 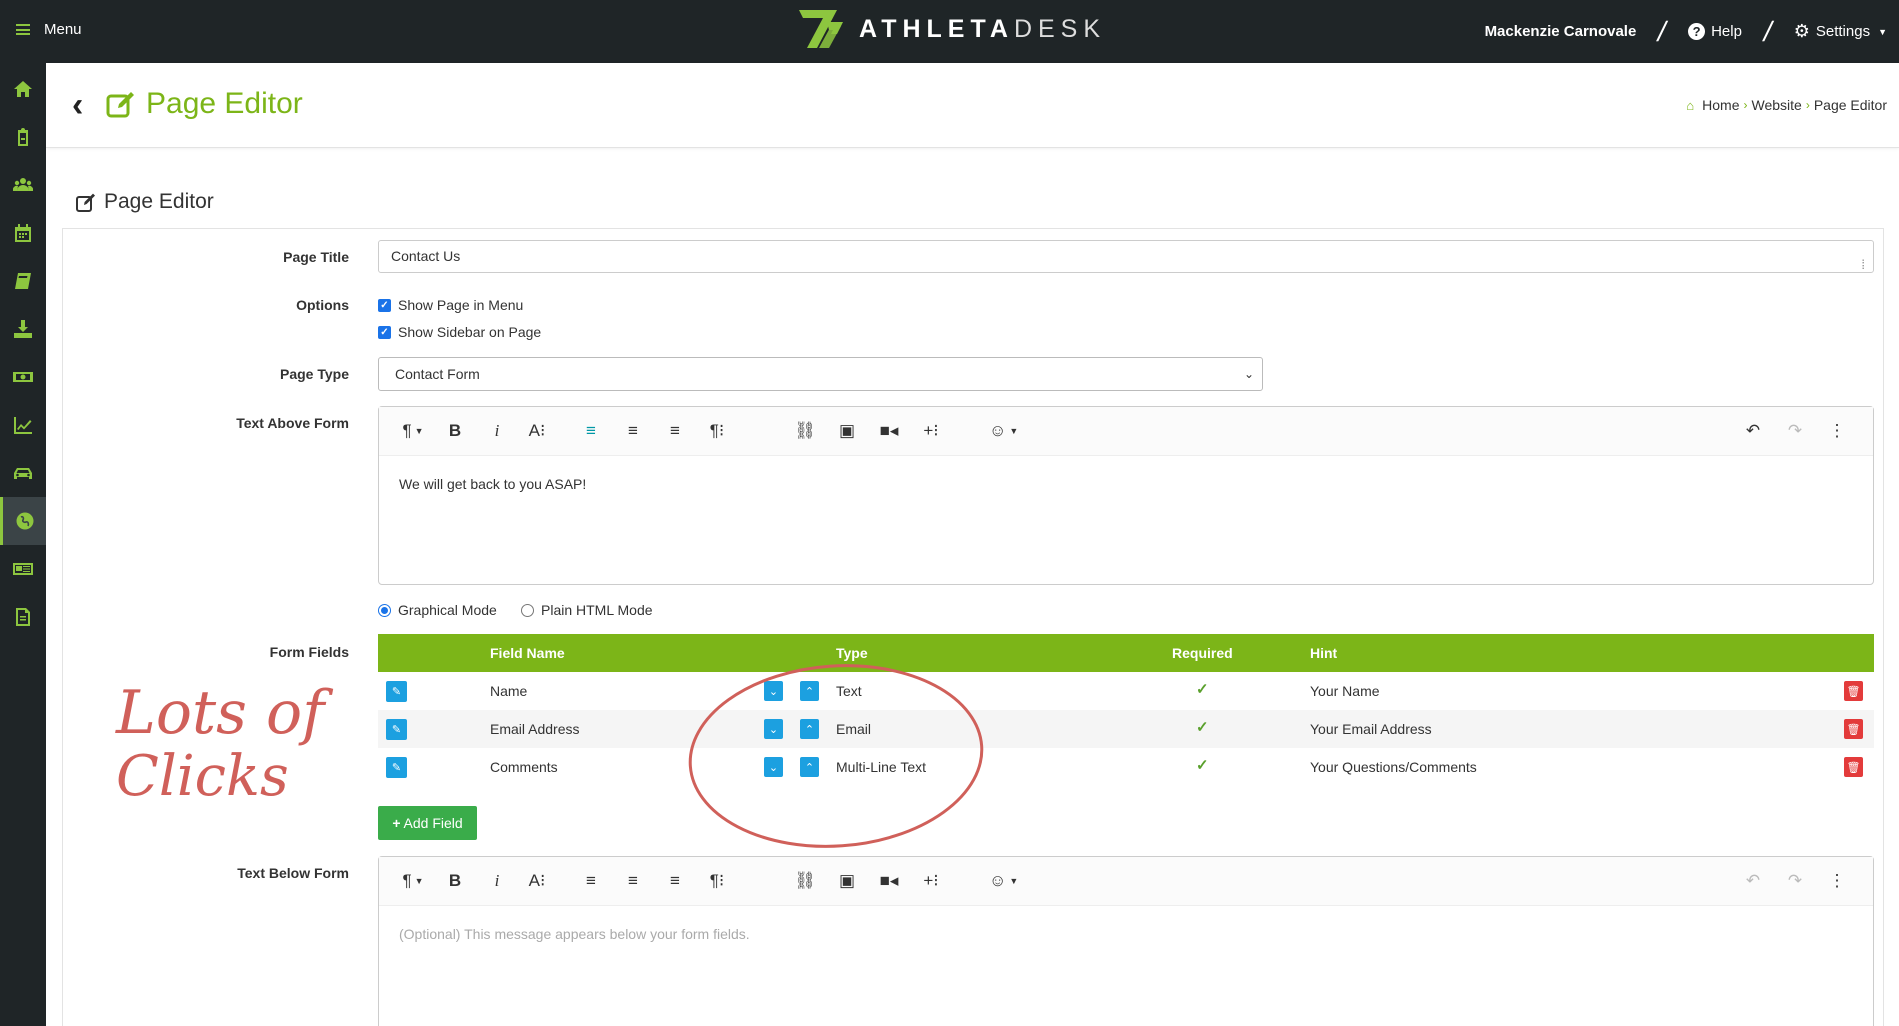 I want to click on panel-title: Page Editor, so click(x=145, y=202).